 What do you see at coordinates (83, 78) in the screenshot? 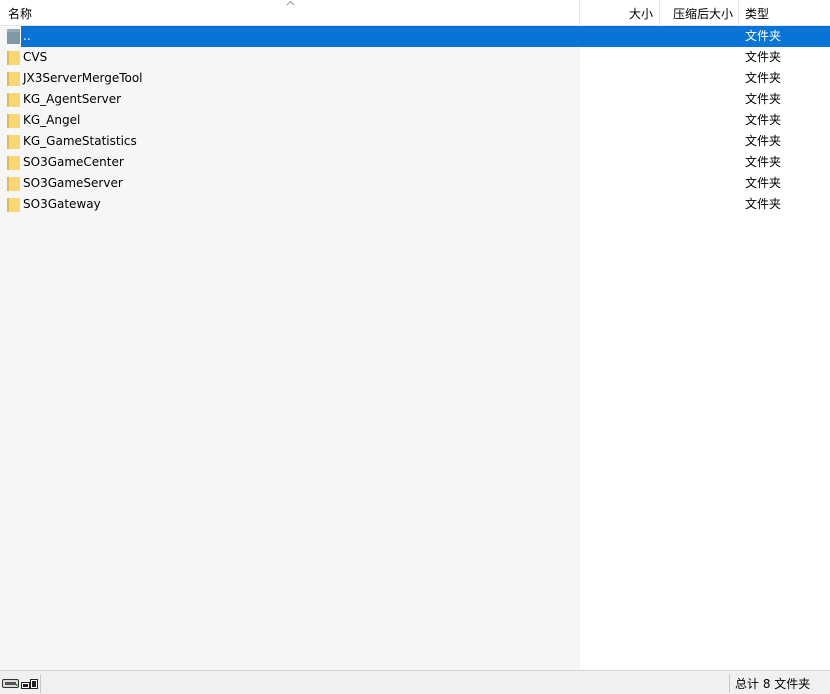
I see `list-item-name: JX3ServerMergeTool` at bounding box center [83, 78].